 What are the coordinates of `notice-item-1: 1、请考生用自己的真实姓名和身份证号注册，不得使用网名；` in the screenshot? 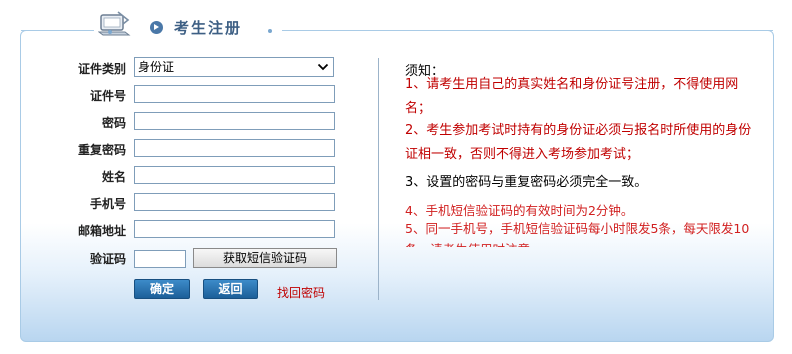 It's located at (572, 96).